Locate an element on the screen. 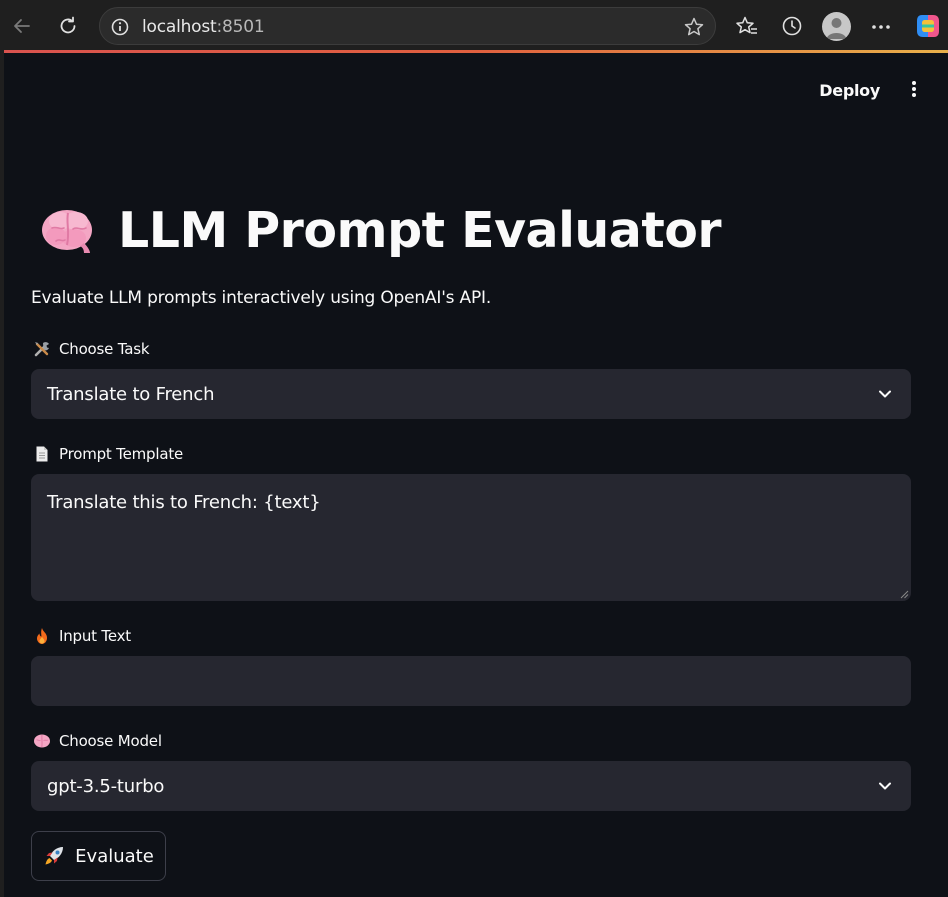  input-label-text: Input Text is located at coordinates (95, 636).